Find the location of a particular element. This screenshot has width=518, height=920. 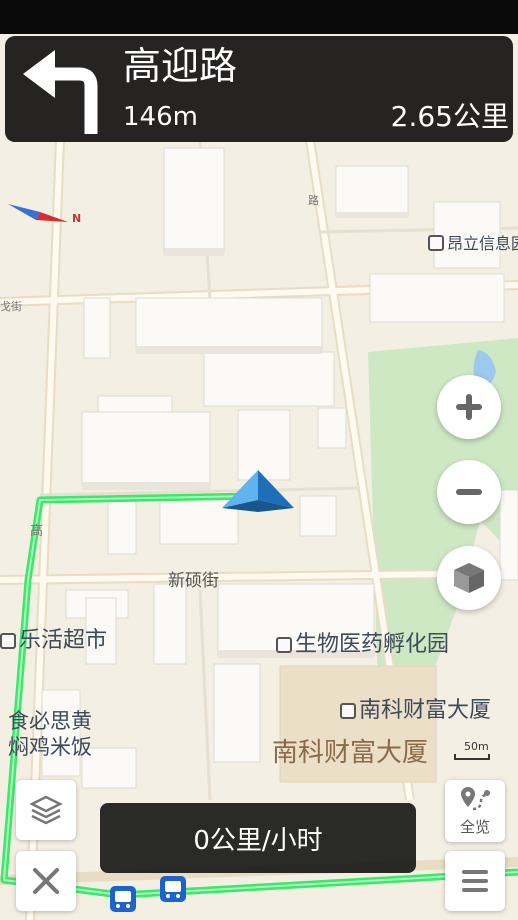

poi-label: 昂立信息园 is located at coordinates (473, 242).